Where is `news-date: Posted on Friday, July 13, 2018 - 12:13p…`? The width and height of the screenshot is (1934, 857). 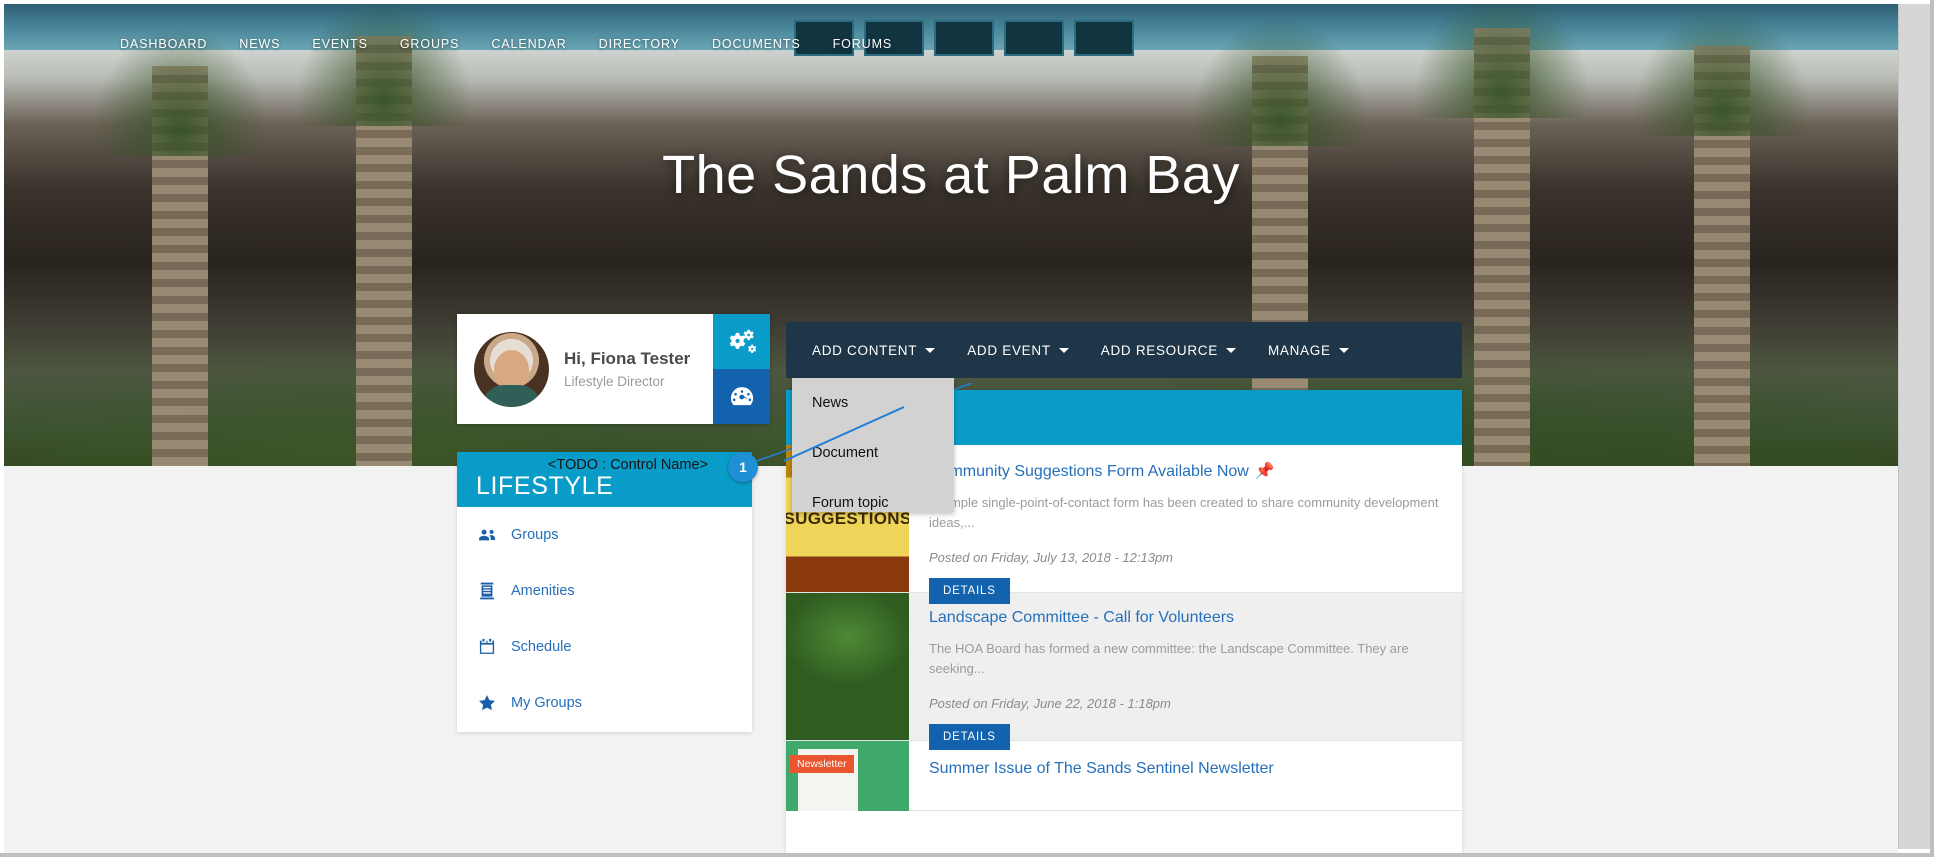
news-date: Posted on Friday, July 13, 2018 - 12:13p… is located at coordinates (1051, 557).